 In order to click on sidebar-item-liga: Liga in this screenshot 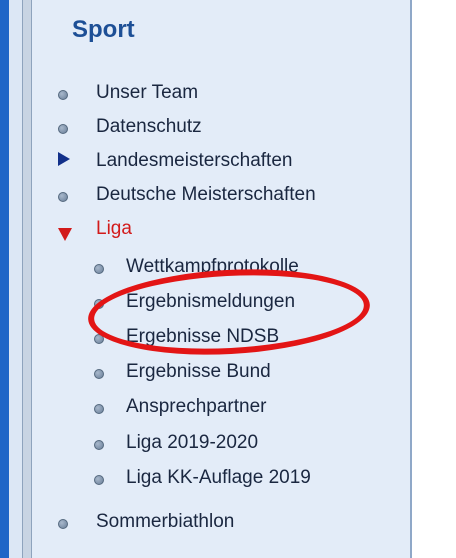, I will do `click(114, 229)`.